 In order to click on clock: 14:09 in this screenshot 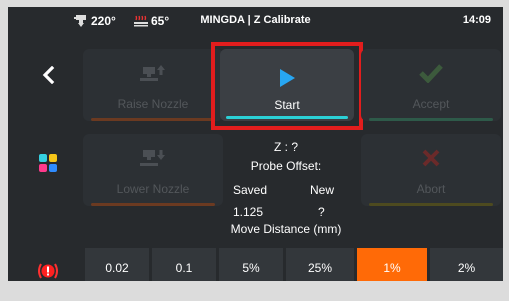, I will do `click(476, 20)`.